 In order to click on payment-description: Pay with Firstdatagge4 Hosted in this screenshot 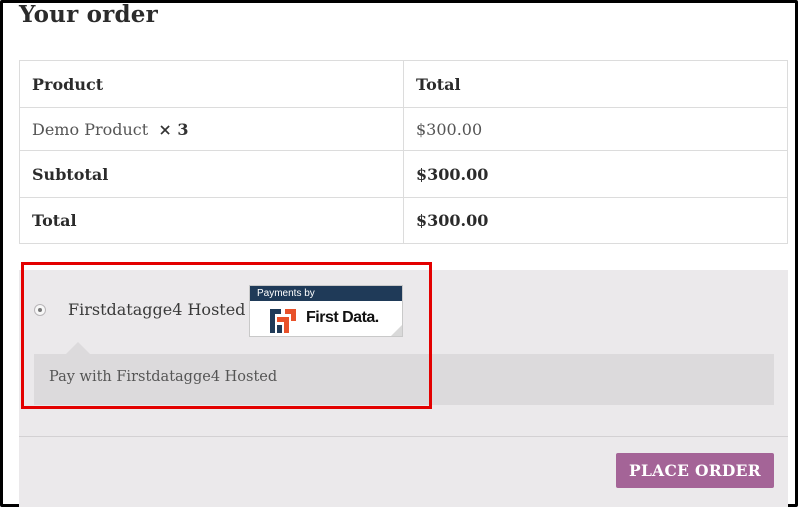, I will do `click(163, 377)`.